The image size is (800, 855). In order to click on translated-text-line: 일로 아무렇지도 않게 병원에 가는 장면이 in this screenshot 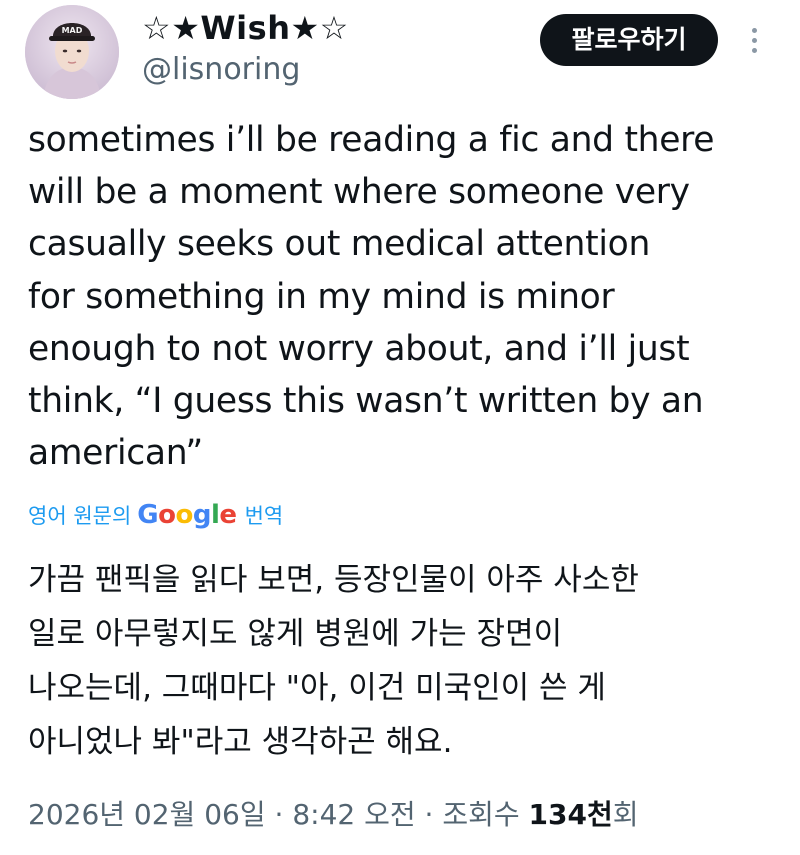, I will do `click(295, 634)`.